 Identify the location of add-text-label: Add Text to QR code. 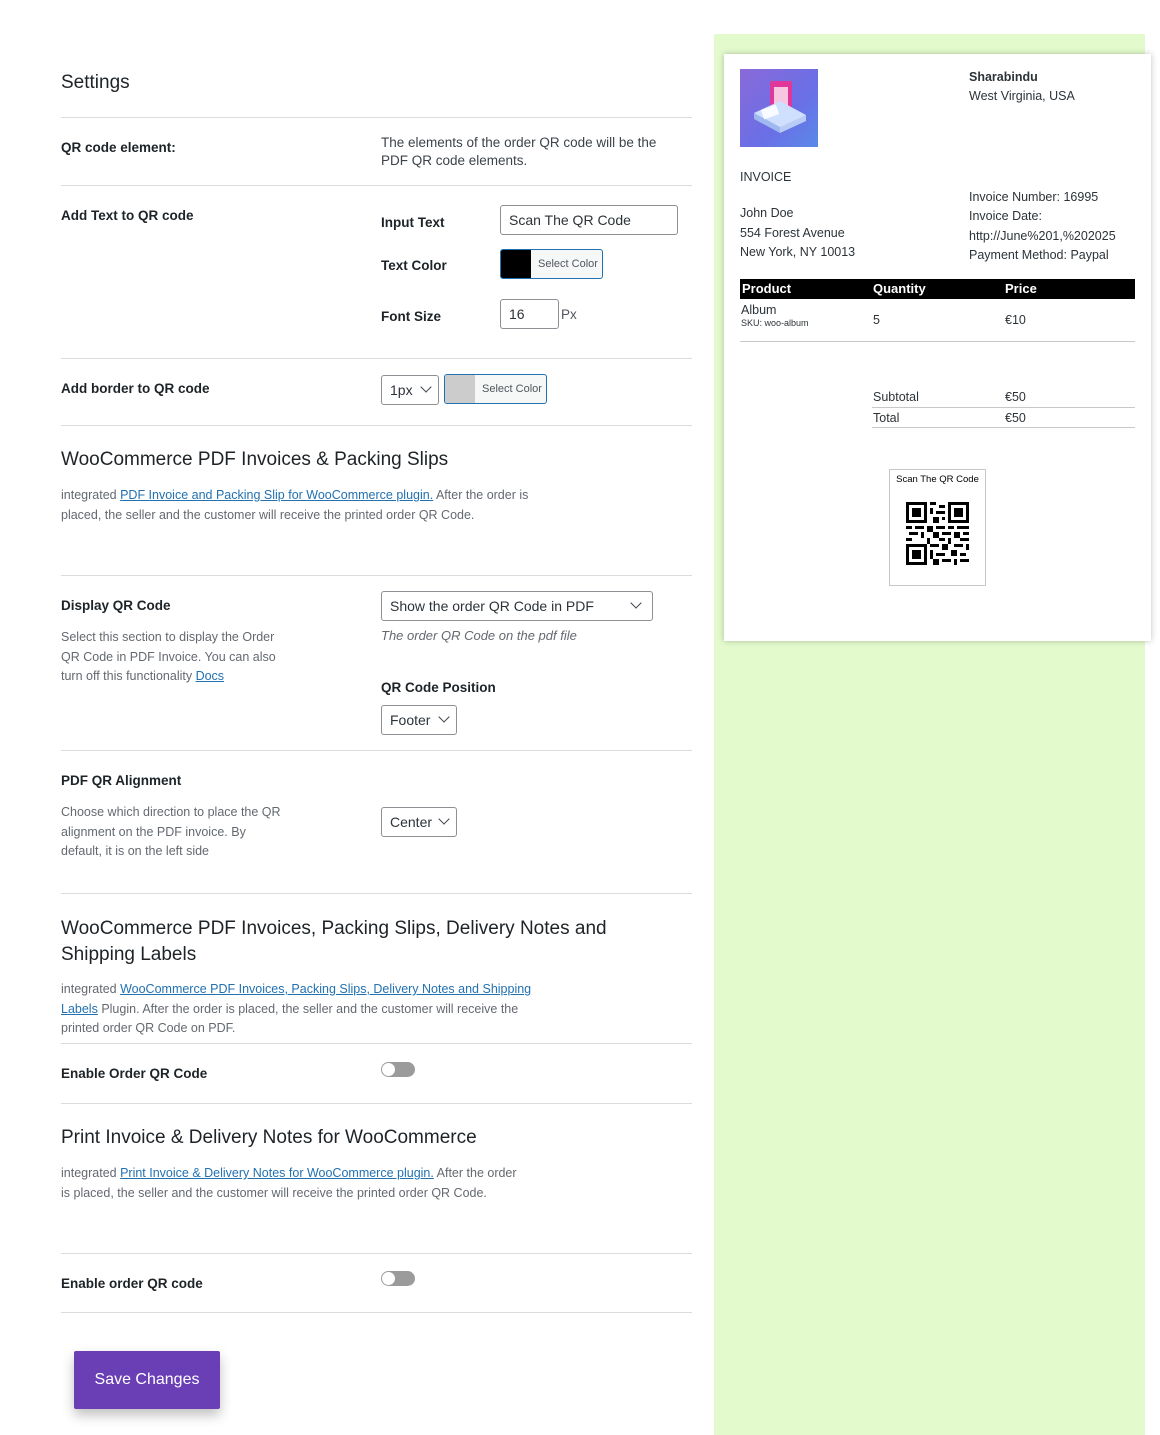
(127, 215).